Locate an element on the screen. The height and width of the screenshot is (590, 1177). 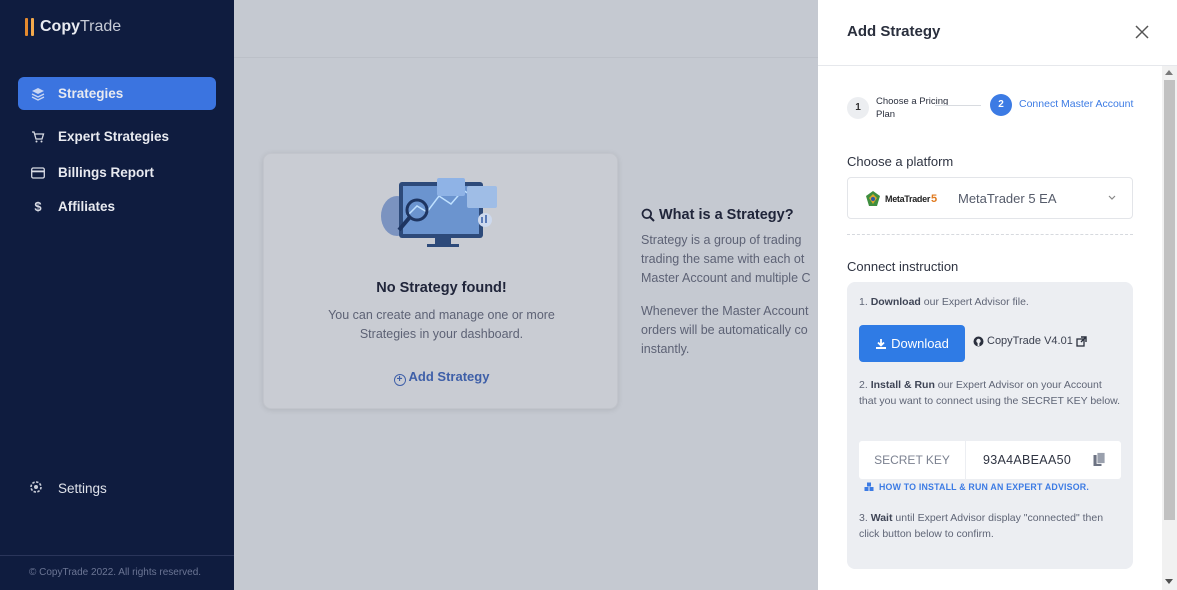
platform-label: Choose a platform is located at coordinates (900, 161).